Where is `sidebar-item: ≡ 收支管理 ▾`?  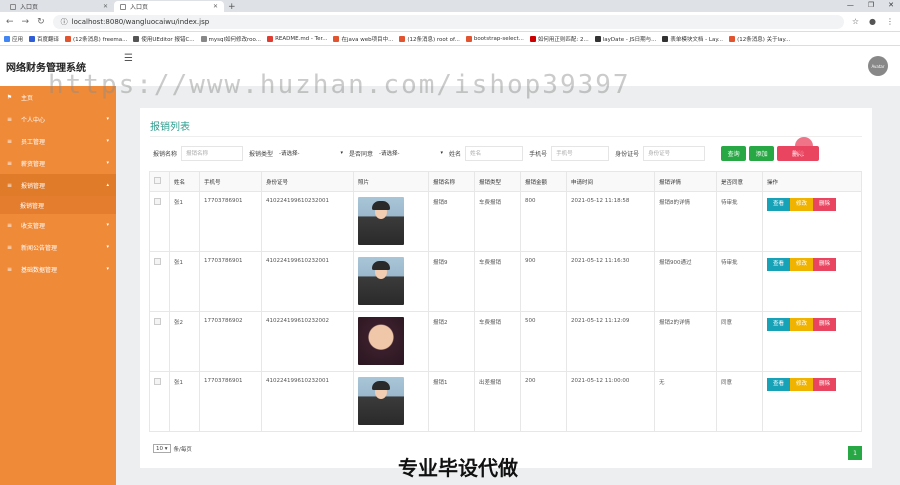
sidebar-item: ≡ 收支管理 ▾ is located at coordinates (58, 225).